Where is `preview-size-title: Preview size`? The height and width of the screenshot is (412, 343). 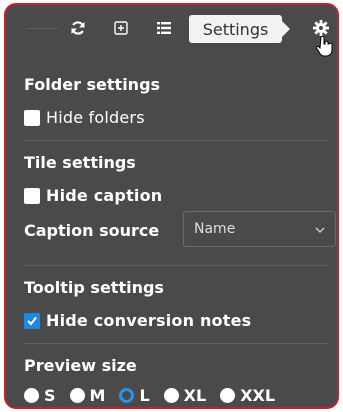 preview-size-title: Preview size is located at coordinates (80, 365).